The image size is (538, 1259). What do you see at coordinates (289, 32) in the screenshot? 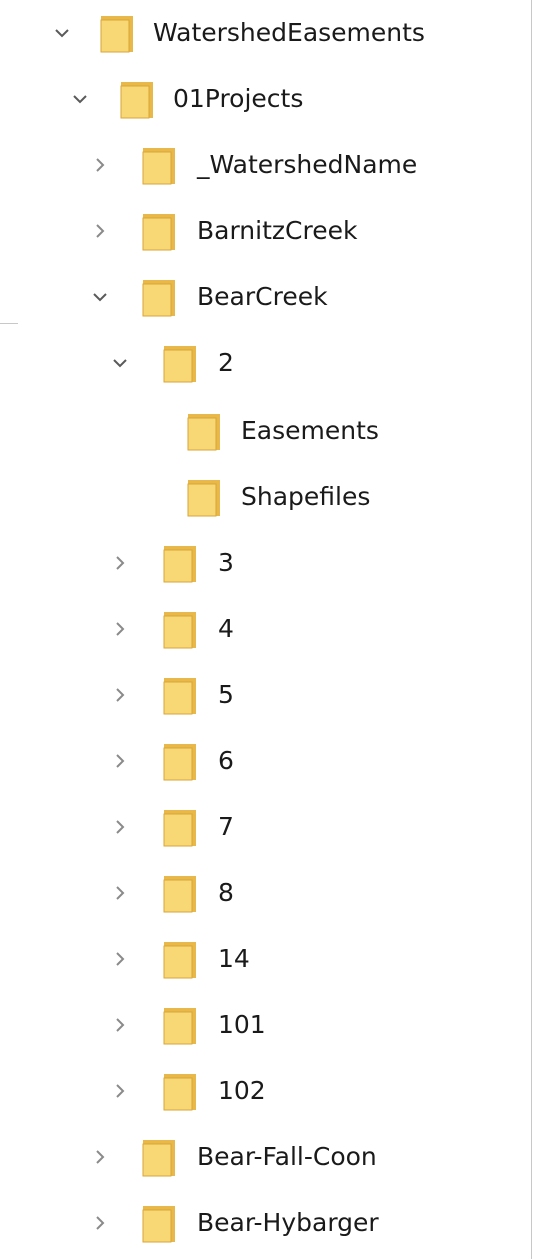
I see `tree-item-label: WatershedEasements` at bounding box center [289, 32].